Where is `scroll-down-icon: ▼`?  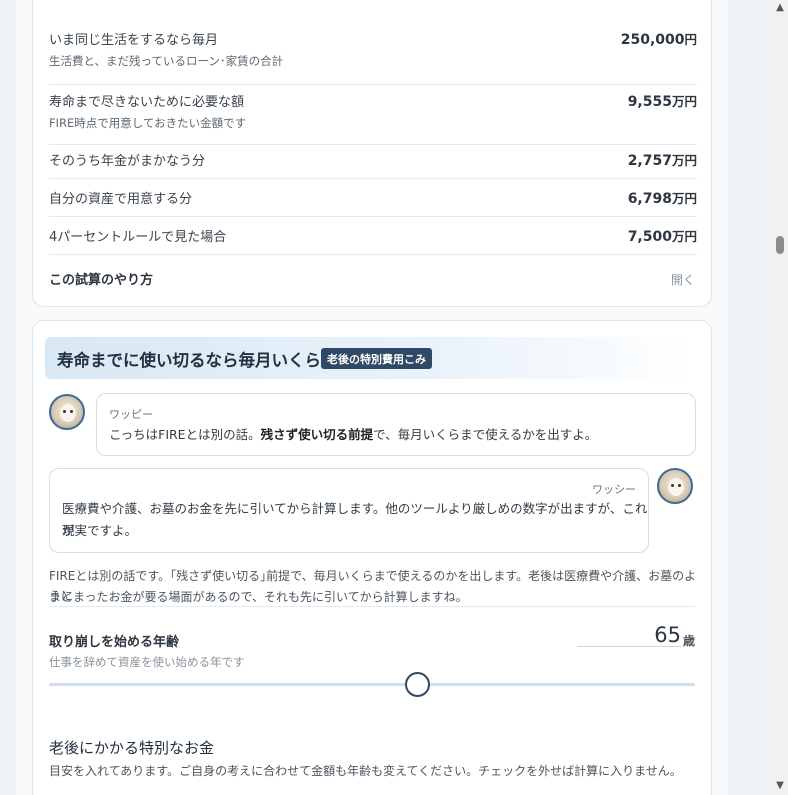 scroll-down-icon: ▼ is located at coordinates (780, 785).